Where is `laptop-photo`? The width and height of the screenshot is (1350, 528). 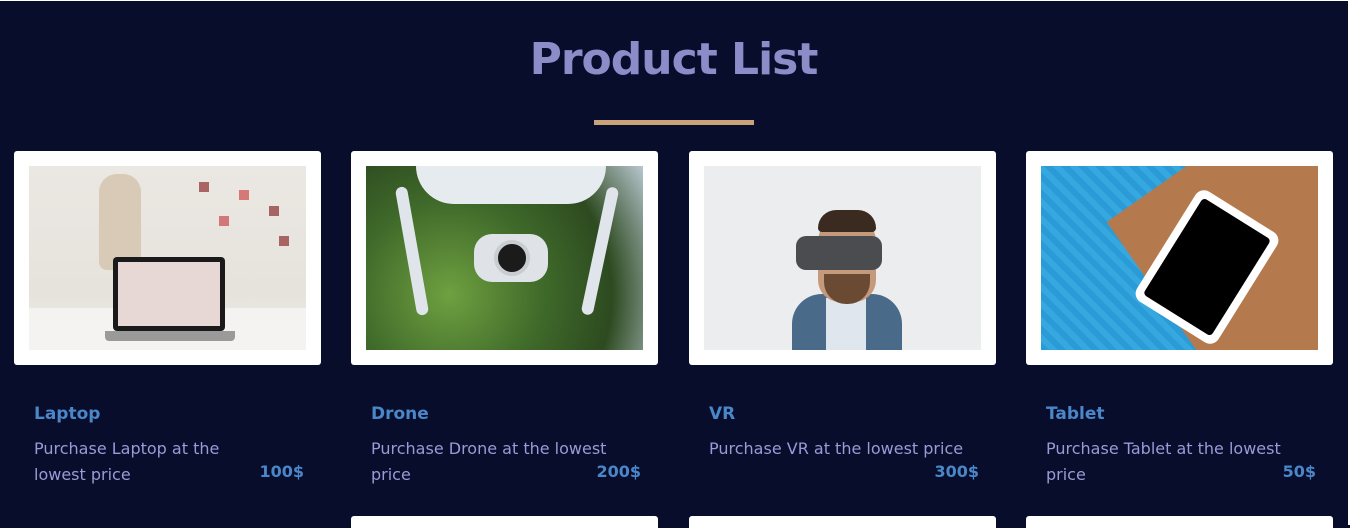
laptop-photo is located at coordinates (167, 258).